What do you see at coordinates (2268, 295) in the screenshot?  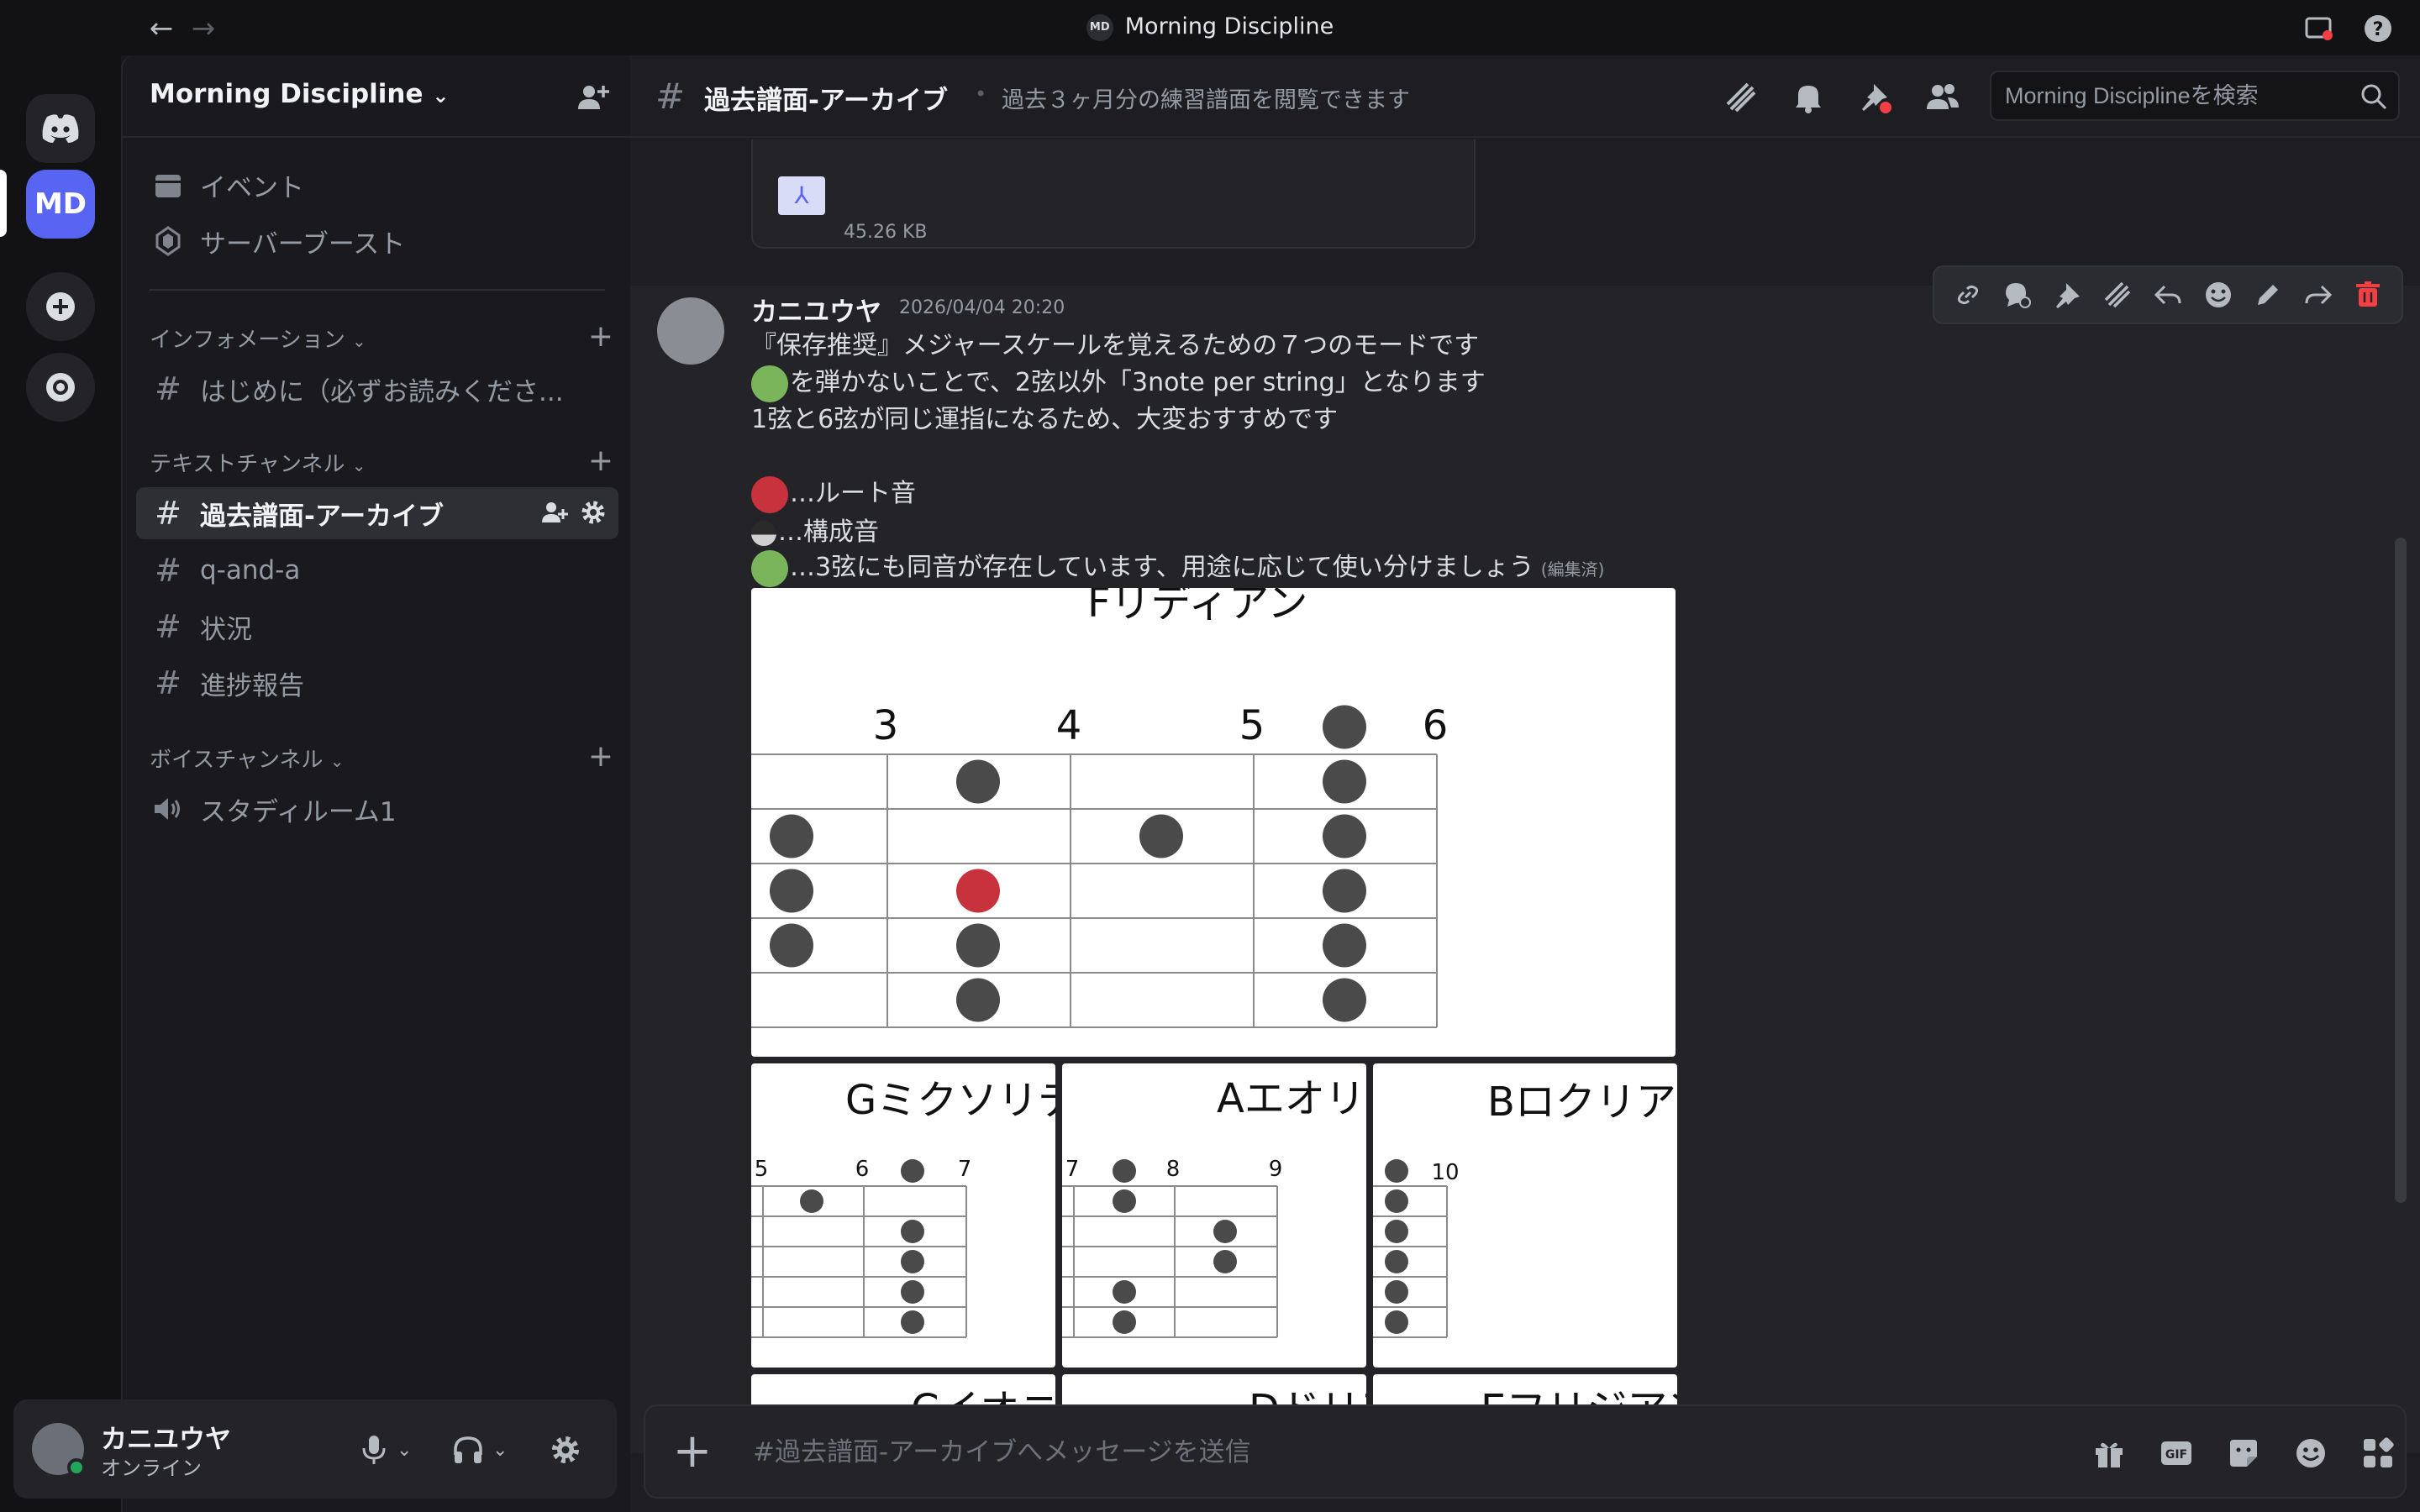 I see `edit-pencil-icon` at bounding box center [2268, 295].